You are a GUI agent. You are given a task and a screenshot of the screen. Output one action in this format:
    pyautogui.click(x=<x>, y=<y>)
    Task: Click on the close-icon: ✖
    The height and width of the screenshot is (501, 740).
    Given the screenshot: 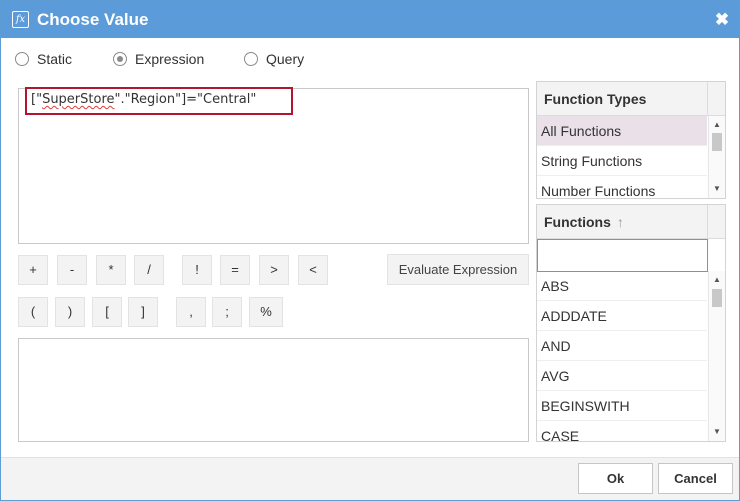 What is the action you would take?
    pyautogui.click(x=722, y=20)
    